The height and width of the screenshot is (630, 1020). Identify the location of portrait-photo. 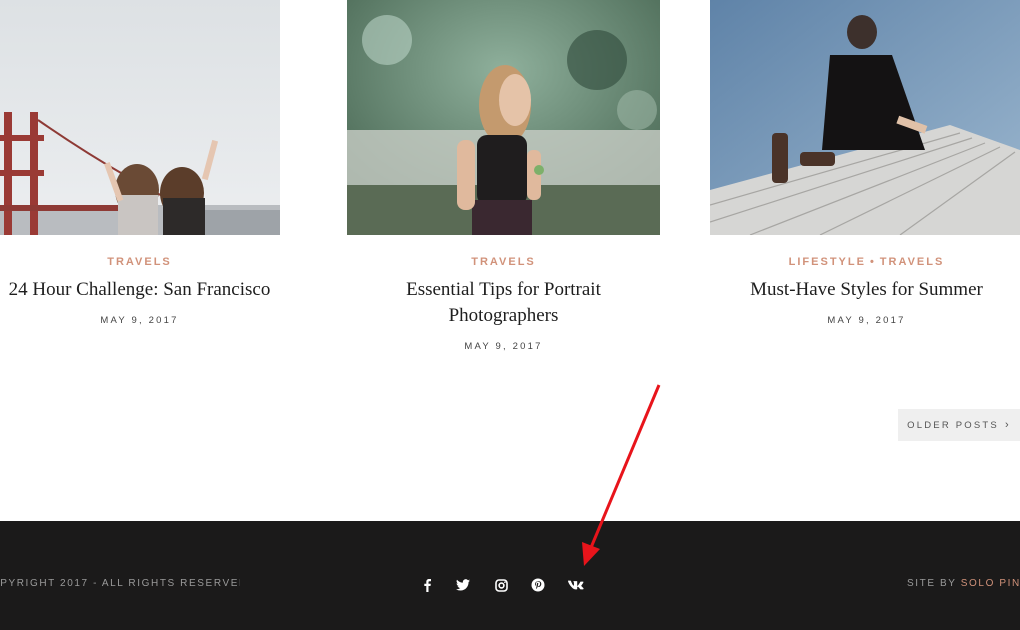
(503, 117).